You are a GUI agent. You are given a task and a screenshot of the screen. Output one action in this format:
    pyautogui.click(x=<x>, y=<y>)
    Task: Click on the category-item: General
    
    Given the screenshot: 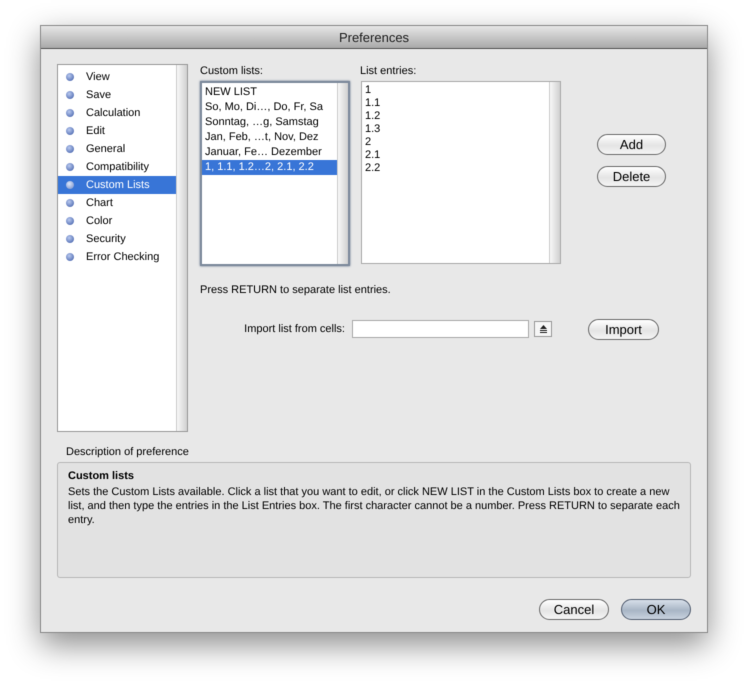 What is the action you would take?
    pyautogui.click(x=117, y=149)
    